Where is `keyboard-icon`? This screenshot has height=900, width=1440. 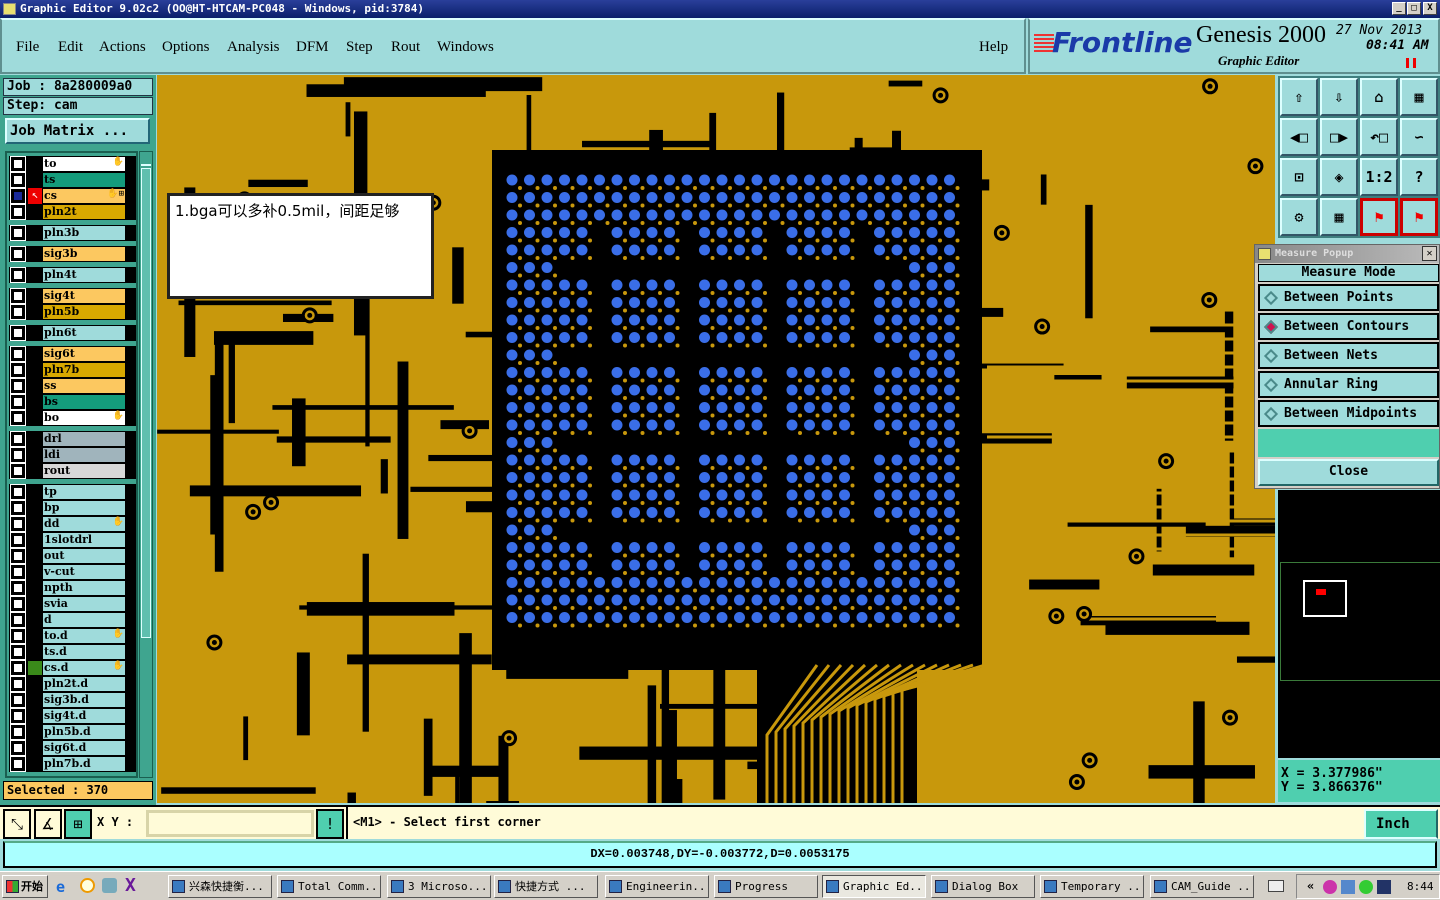
keyboard-icon is located at coordinates (1276, 886).